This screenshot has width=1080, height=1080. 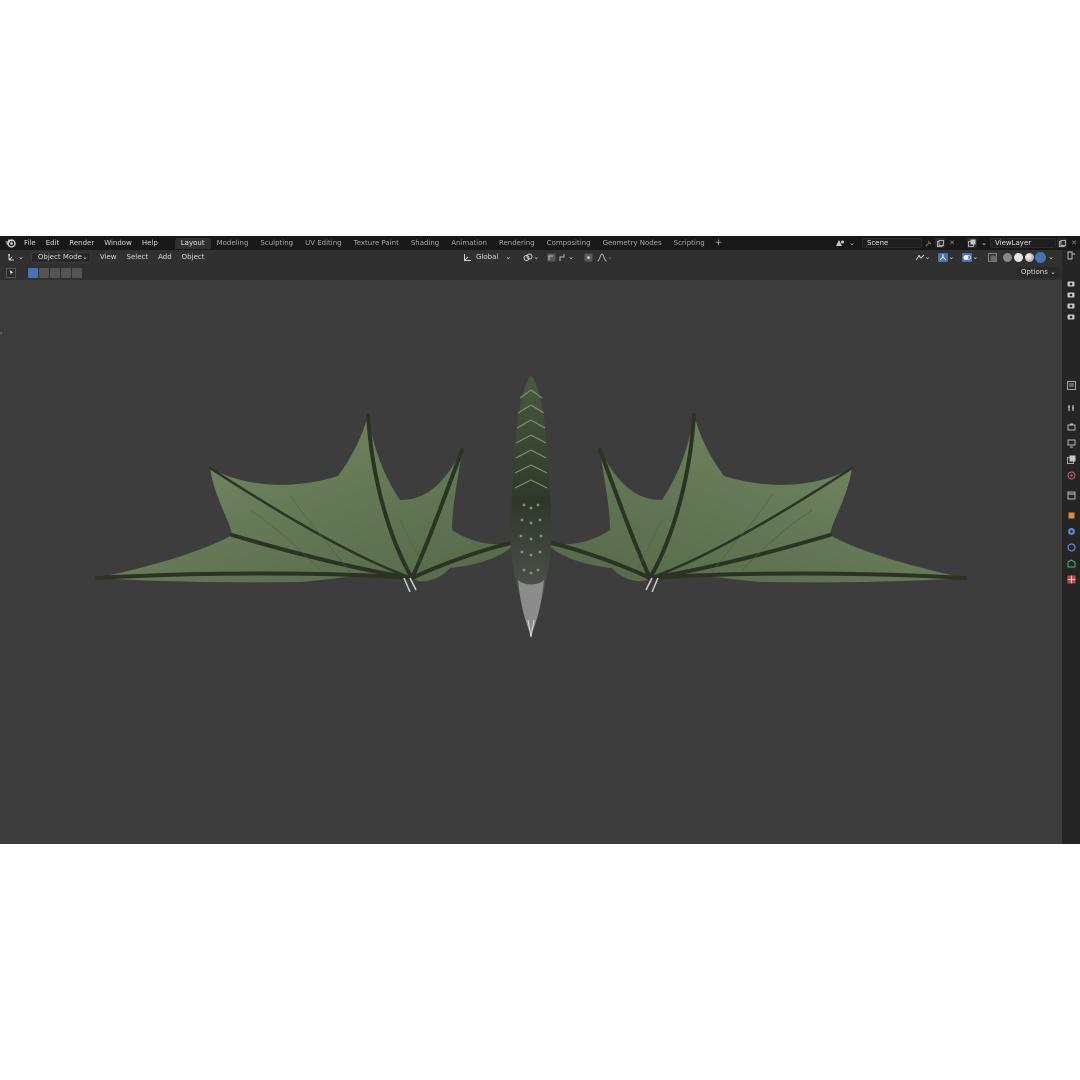 I want to click on tab-geometry-nodes: Geometry Nodes, so click(x=632, y=243).